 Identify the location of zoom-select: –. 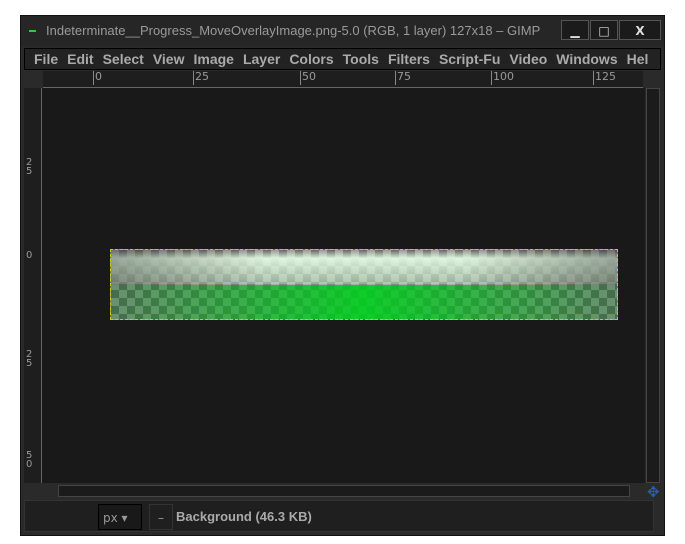
(161, 517).